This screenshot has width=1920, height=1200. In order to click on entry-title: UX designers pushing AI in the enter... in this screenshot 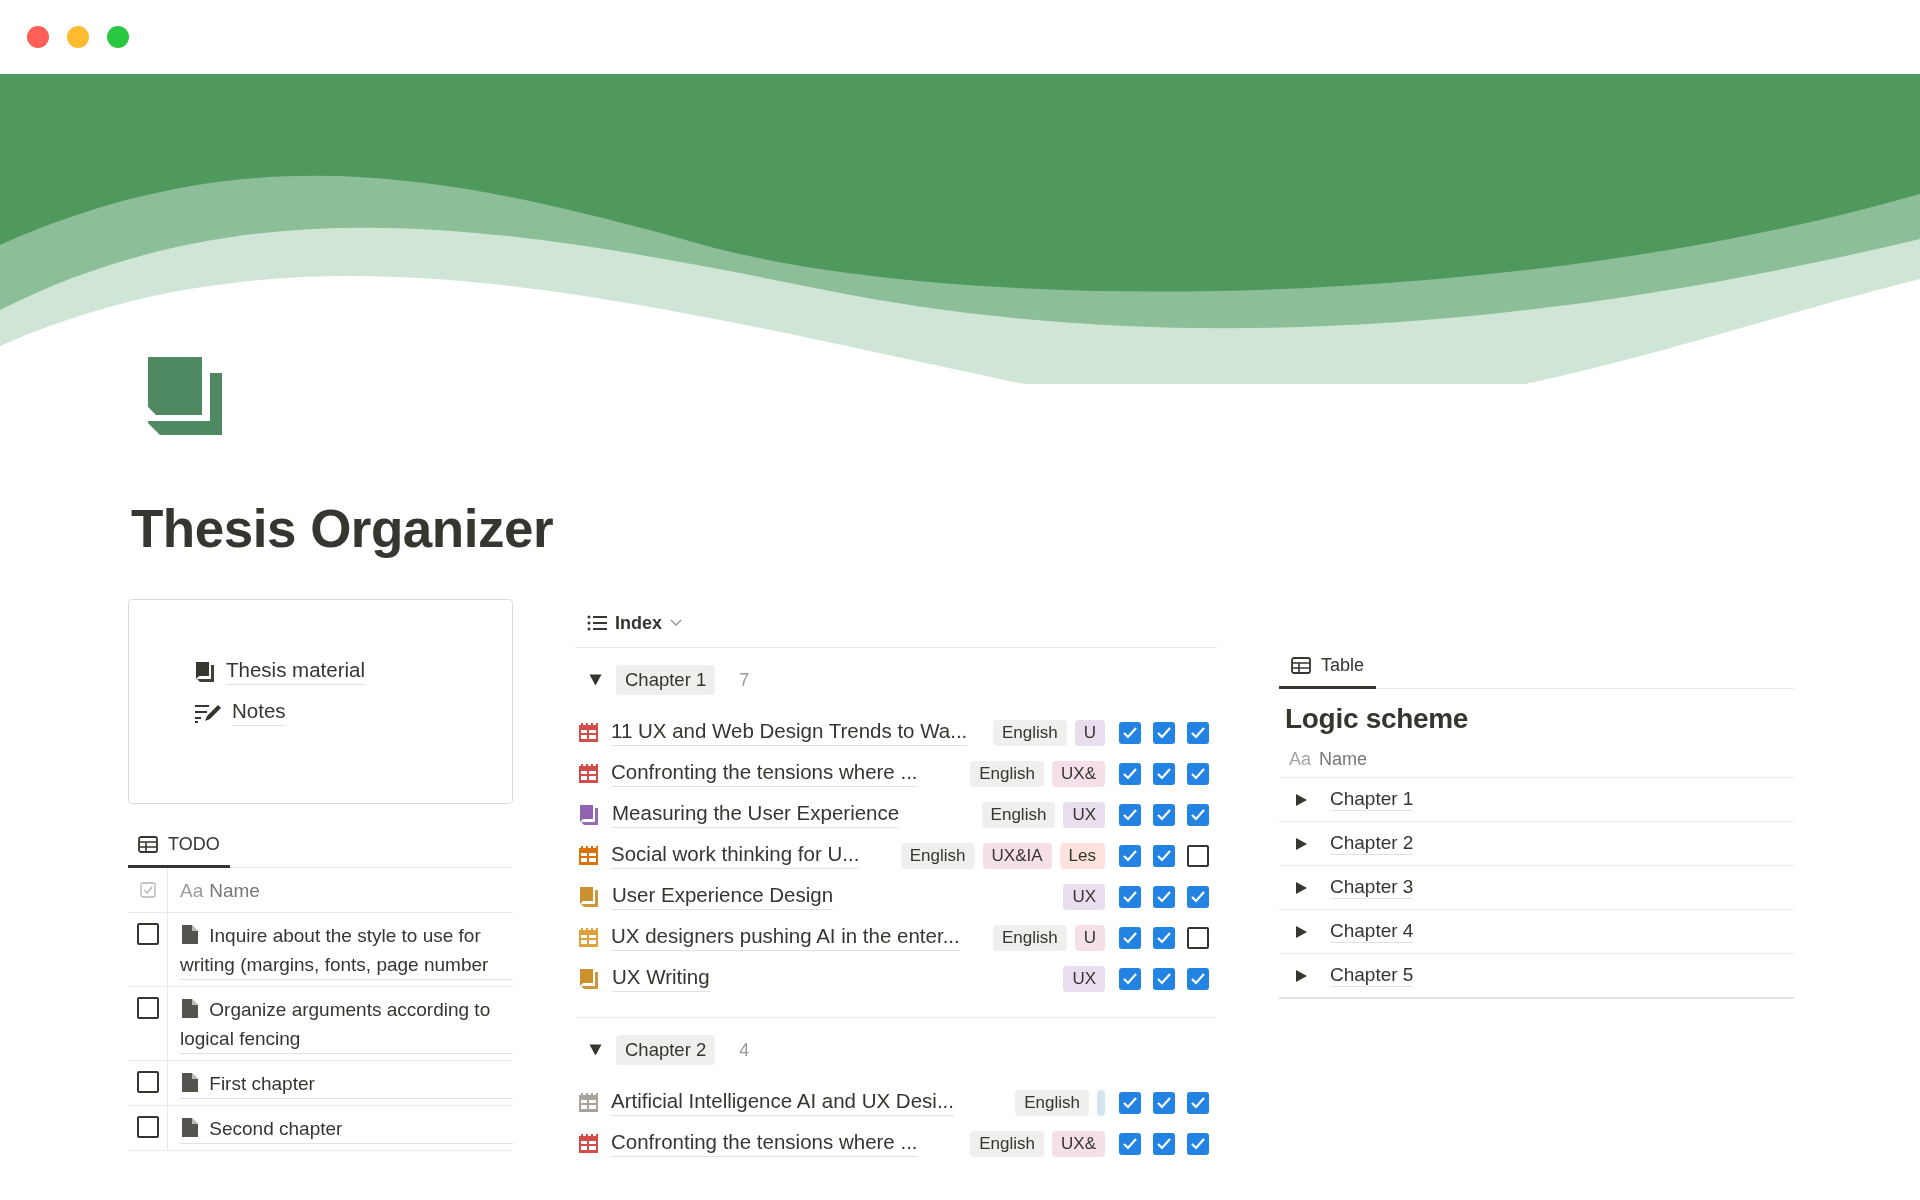, I will do `click(785, 937)`.